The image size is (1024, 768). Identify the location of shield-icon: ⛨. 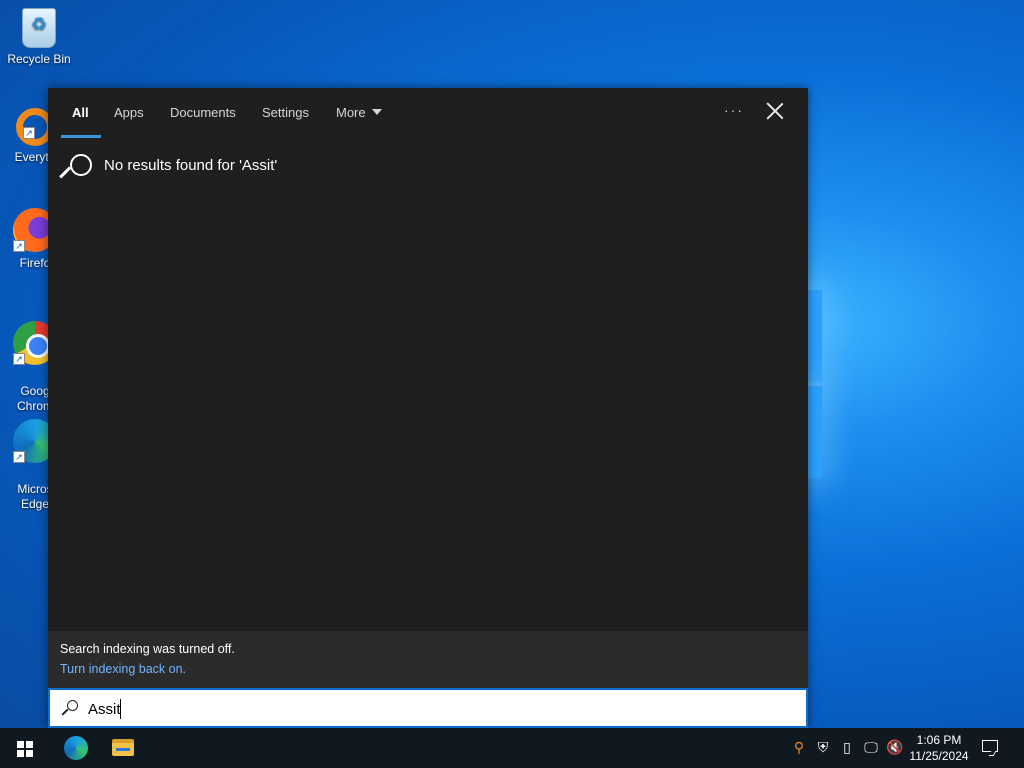
(823, 747).